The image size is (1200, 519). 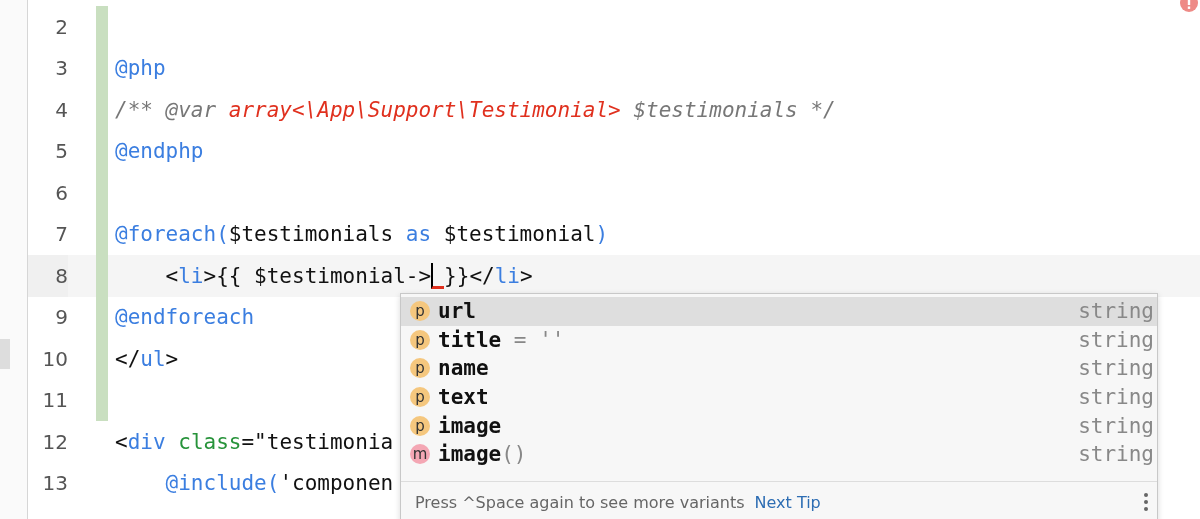 I want to click on completion-item: m image() string, so click(x=779, y=454).